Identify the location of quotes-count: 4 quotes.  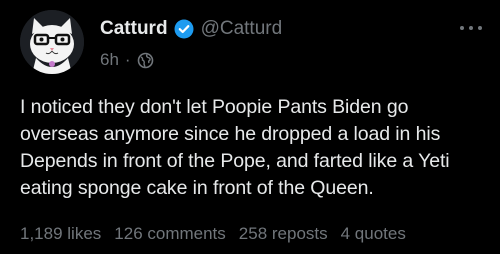
(373, 234).